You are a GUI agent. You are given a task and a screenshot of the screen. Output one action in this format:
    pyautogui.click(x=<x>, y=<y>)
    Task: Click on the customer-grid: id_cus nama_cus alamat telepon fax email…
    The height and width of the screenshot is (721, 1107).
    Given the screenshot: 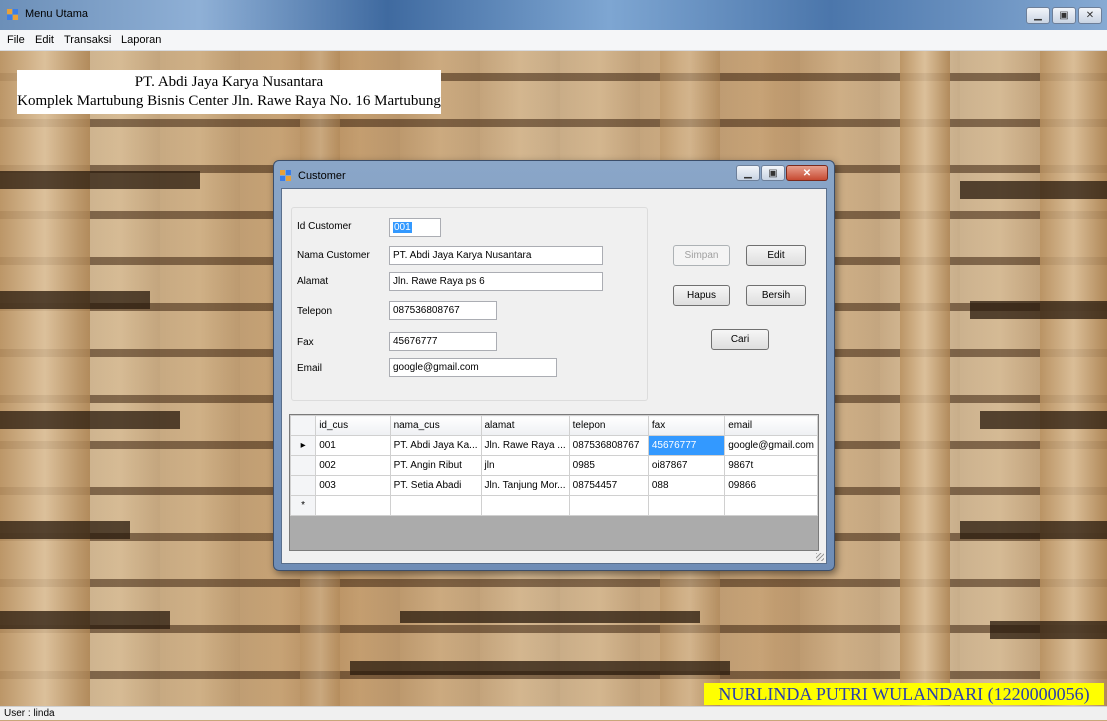 What is the action you would take?
    pyautogui.click(x=554, y=482)
    